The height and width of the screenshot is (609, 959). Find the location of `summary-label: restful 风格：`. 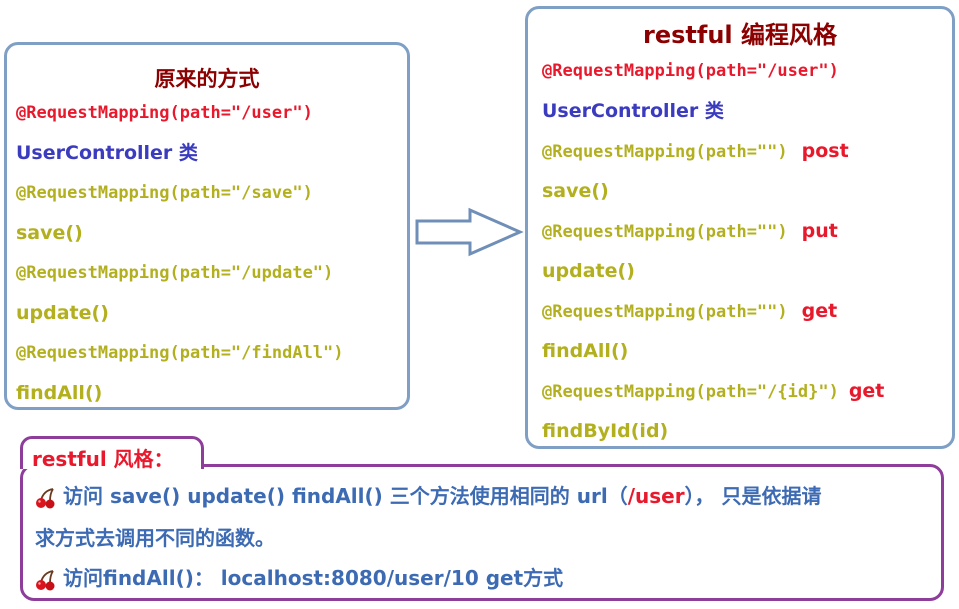

summary-label: restful 风格： is located at coordinates (103, 459).